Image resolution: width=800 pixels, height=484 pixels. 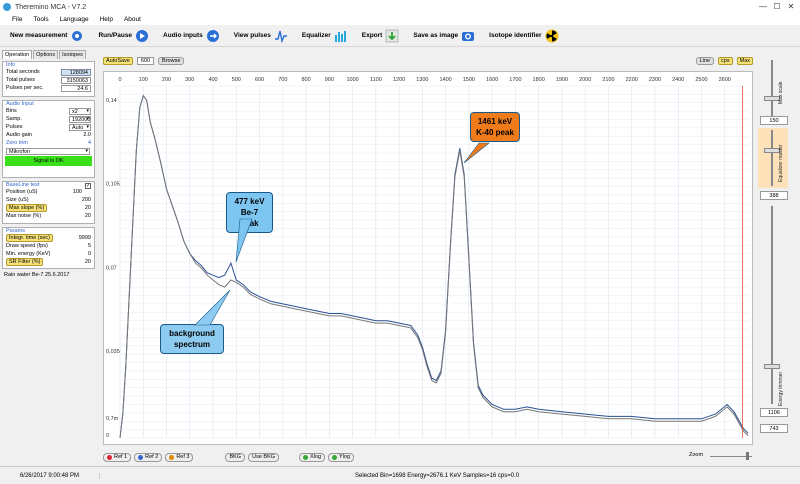 What do you see at coordinates (117, 457) in the screenshot?
I see `ref1-button: Ref 1` at bounding box center [117, 457].